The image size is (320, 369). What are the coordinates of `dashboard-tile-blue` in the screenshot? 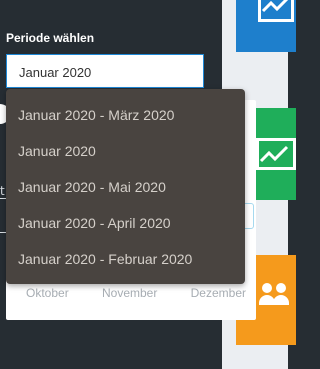 It's located at (266, 26).